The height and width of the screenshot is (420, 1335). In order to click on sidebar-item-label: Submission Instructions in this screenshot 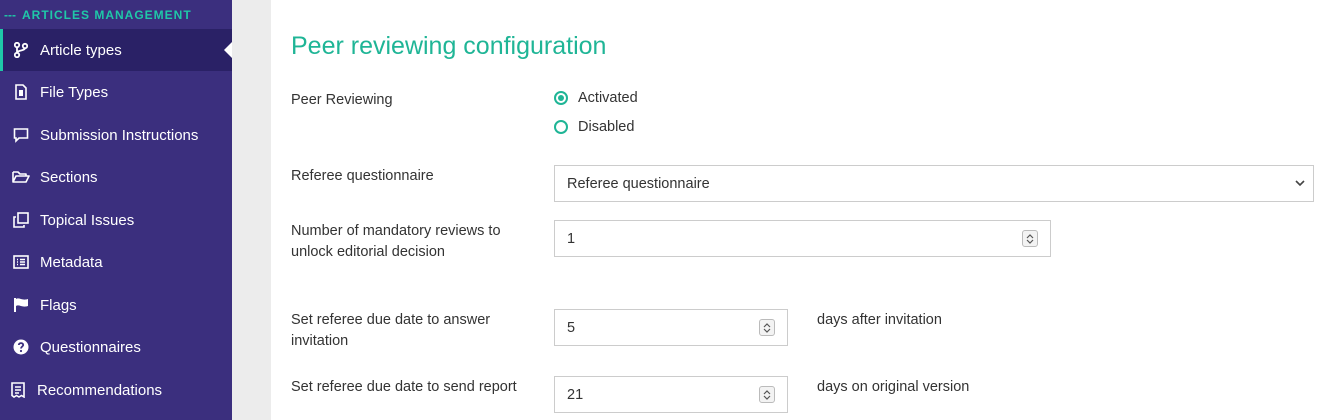, I will do `click(119, 135)`.